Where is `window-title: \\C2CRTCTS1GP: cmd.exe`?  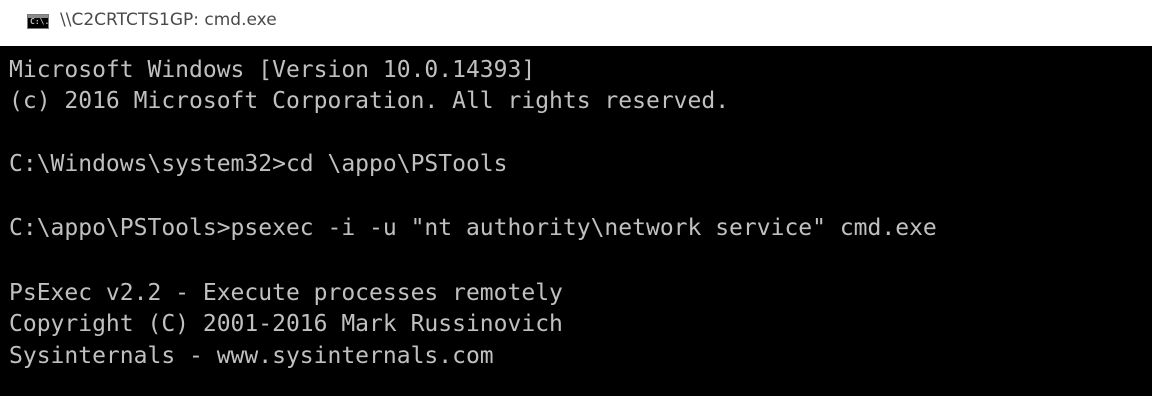 window-title: \\C2CRTCTS1GP: cmd.exe is located at coordinates (168, 20).